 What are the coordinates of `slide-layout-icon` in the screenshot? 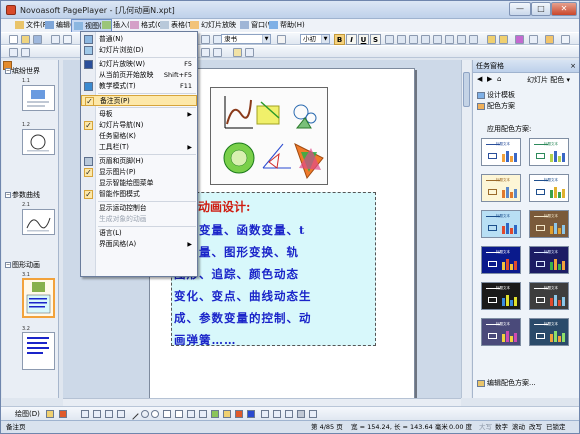 It's located at (549, 39).